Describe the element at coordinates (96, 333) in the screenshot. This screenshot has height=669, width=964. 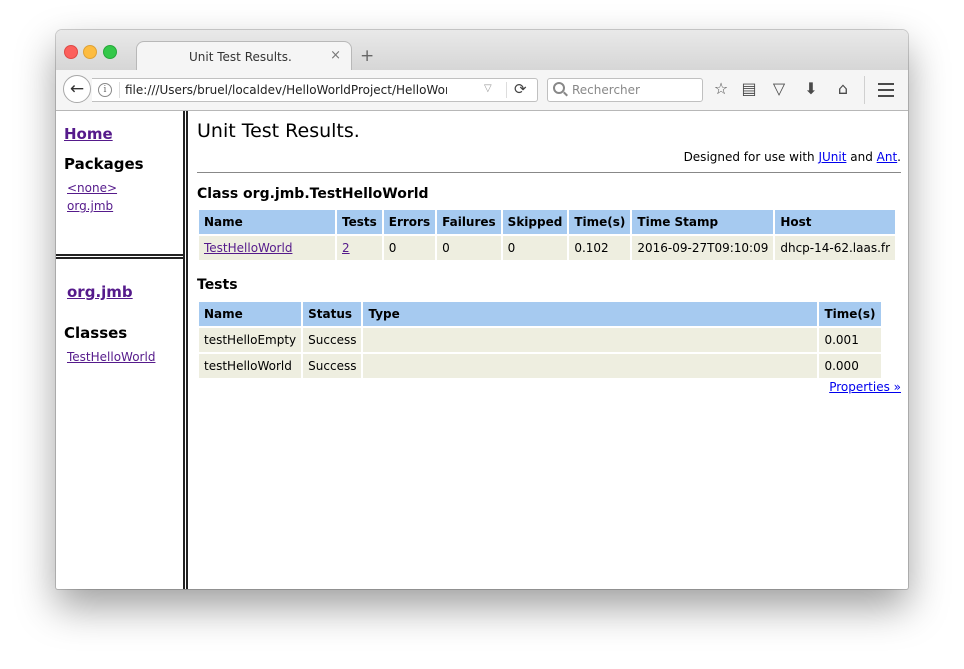
I see `classes-heading: Classes` at that location.